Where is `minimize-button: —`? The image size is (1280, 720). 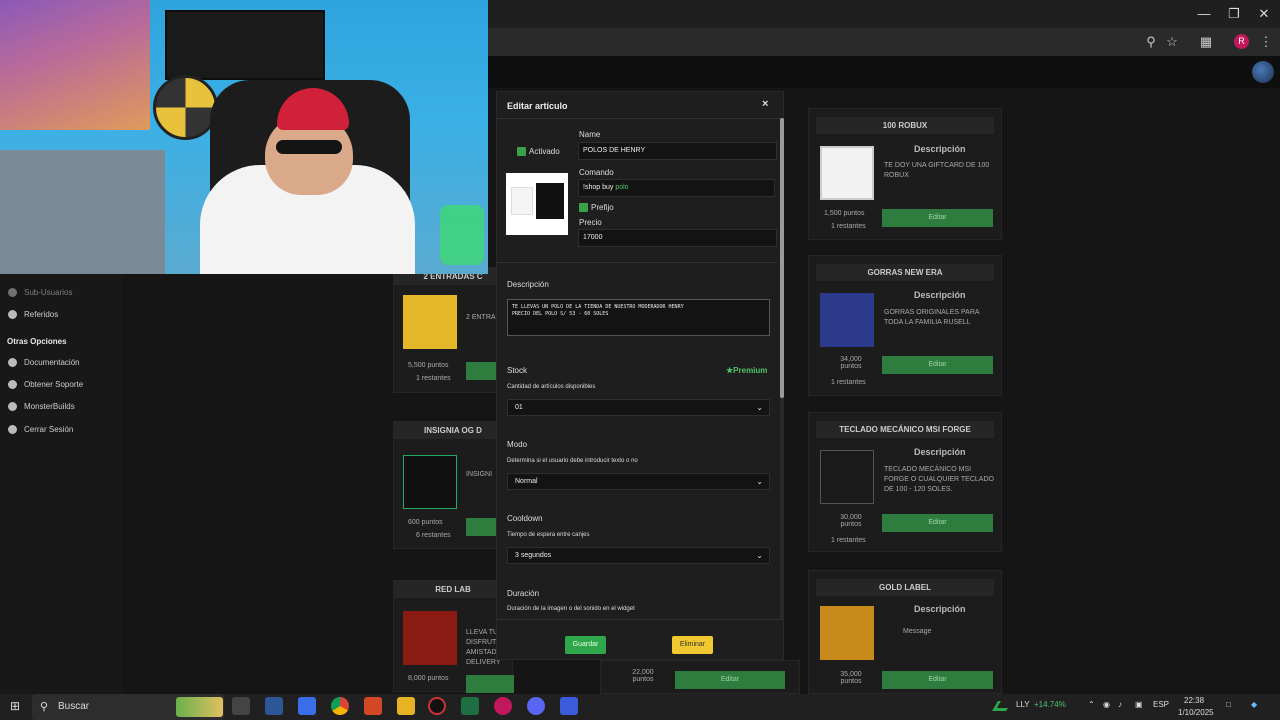
minimize-button: — is located at coordinates (1204, 14).